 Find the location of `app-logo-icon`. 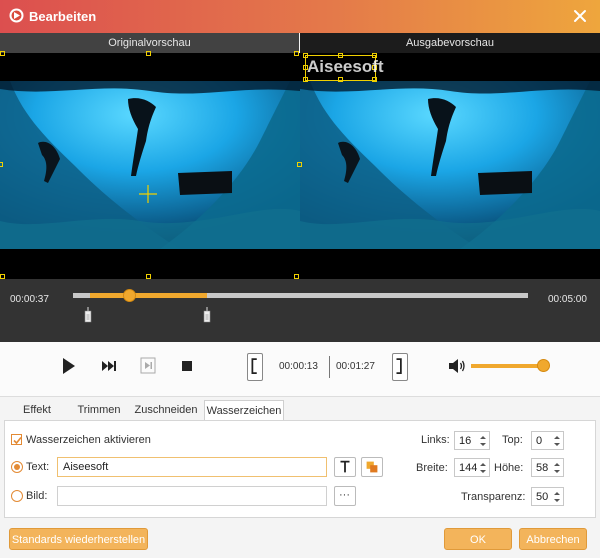

app-logo-icon is located at coordinates (16, 15).